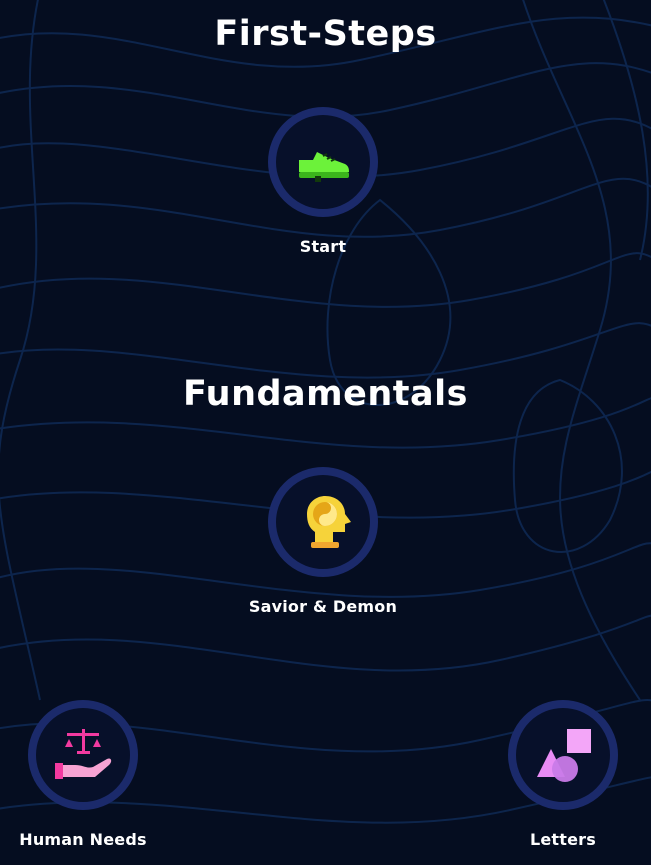  I want to click on lesson-human-needs: Human Needs, so click(83, 774).